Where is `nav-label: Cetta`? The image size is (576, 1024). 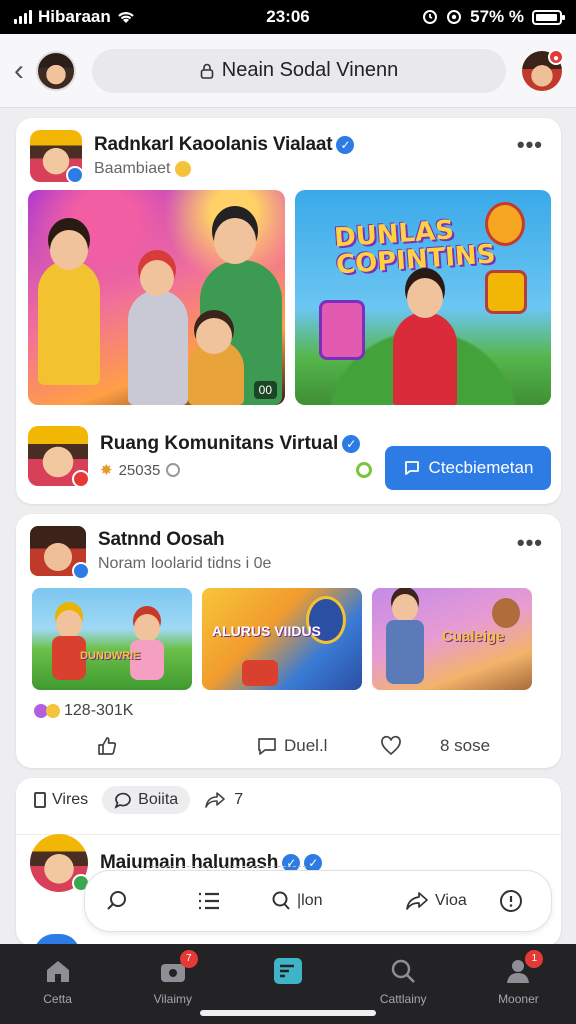 nav-label: Cetta is located at coordinates (57, 999).